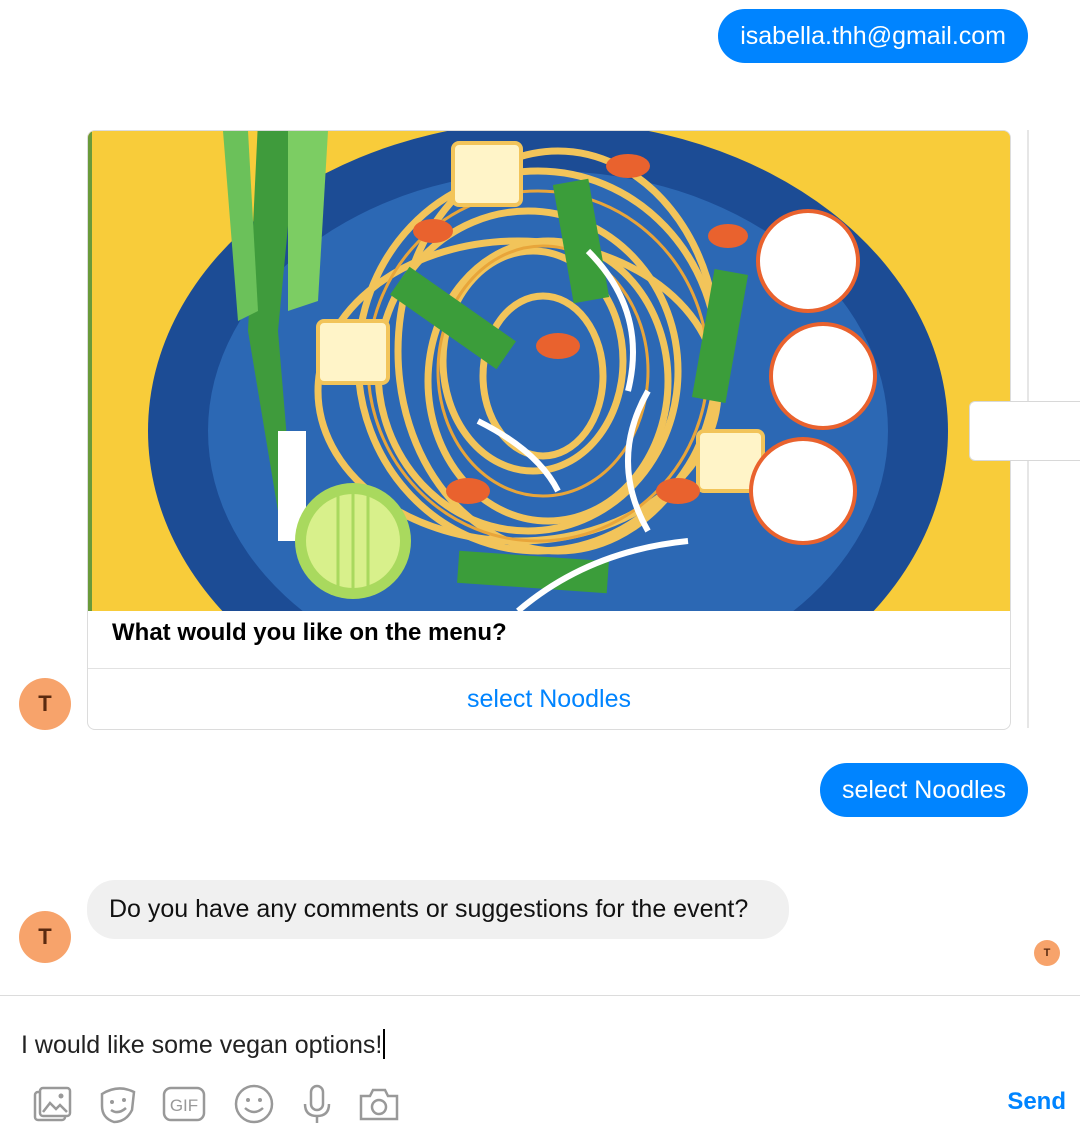 The width and height of the screenshot is (1080, 1139). I want to click on user-message-email: isabella.thh@gmail.com, so click(873, 36).